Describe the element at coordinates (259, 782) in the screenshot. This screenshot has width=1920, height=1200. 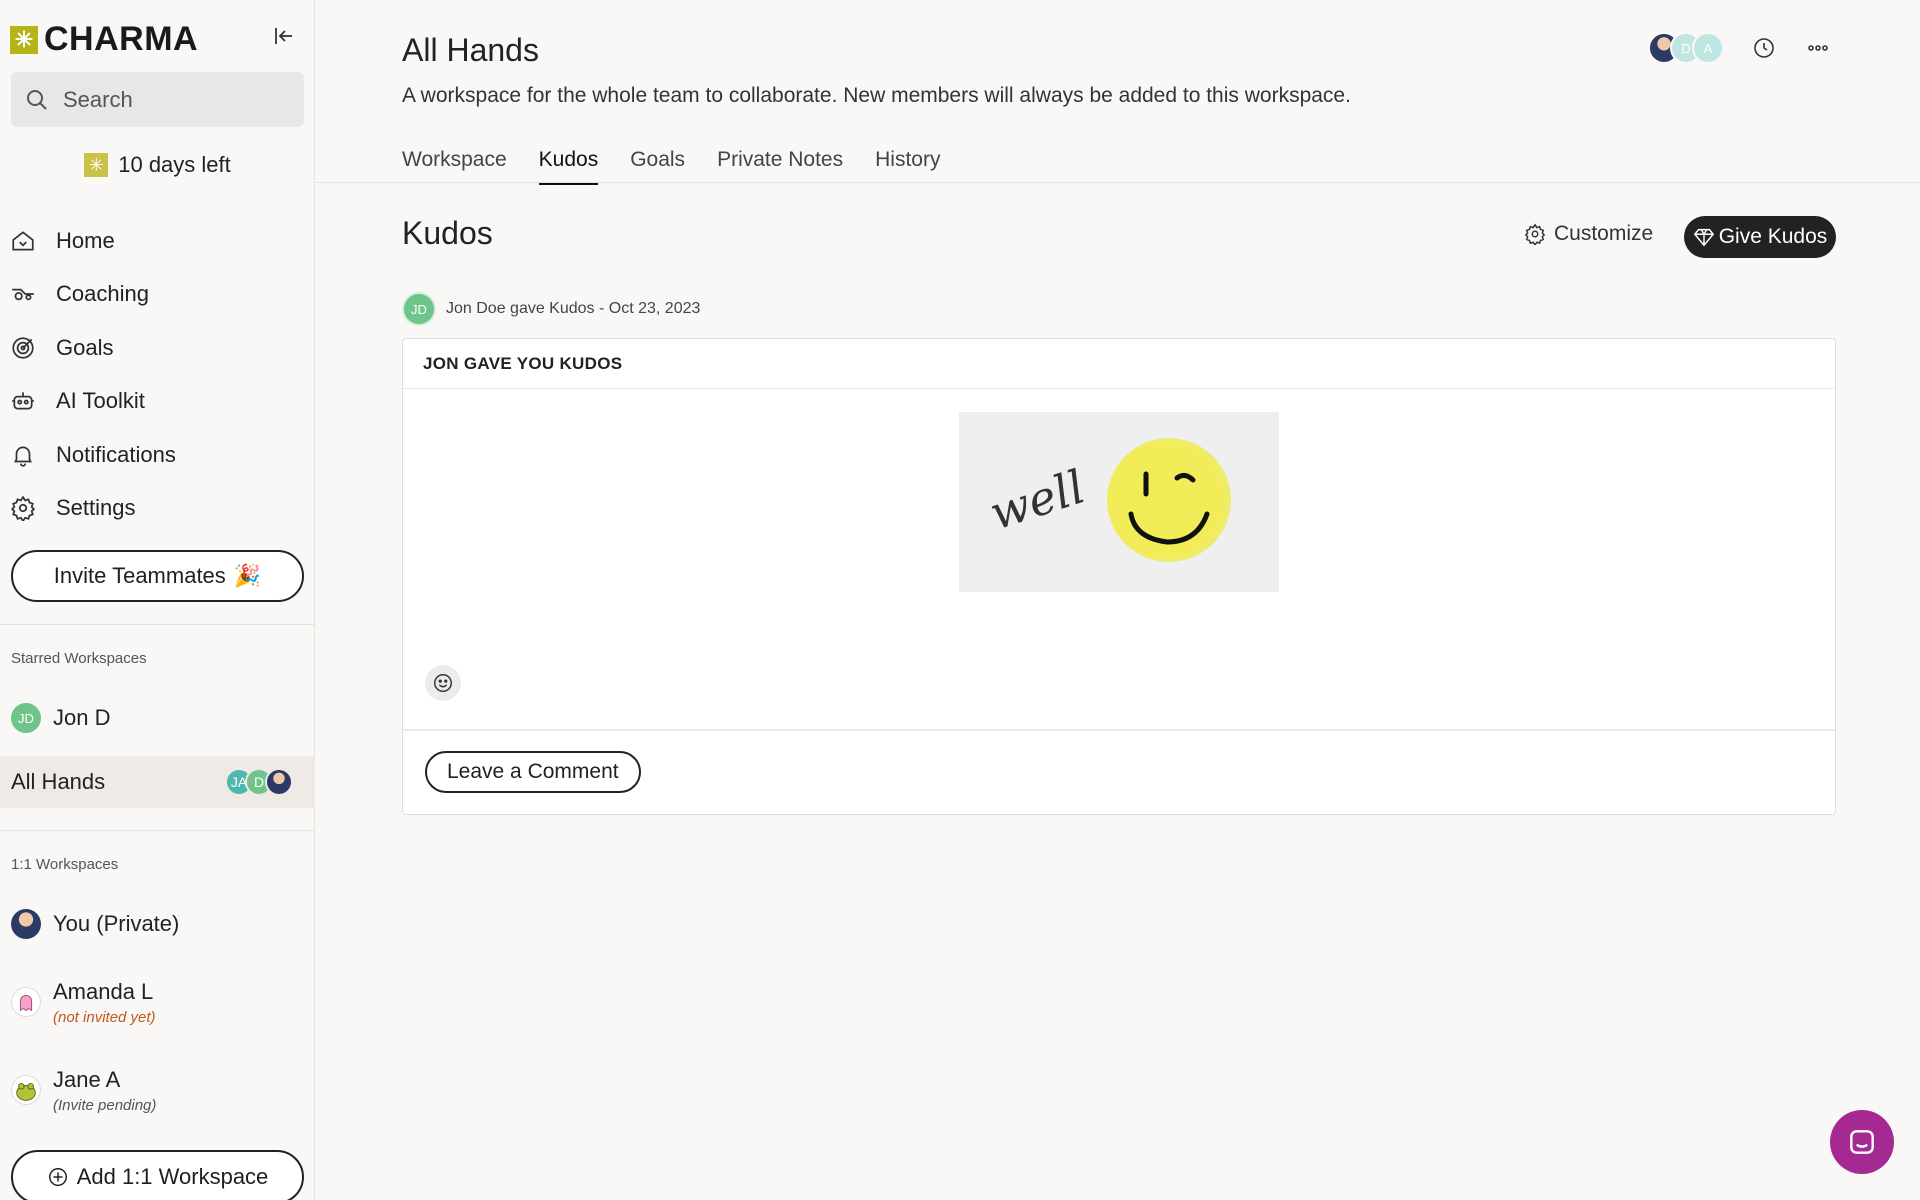
I see `avatar-stack: JA D` at that location.